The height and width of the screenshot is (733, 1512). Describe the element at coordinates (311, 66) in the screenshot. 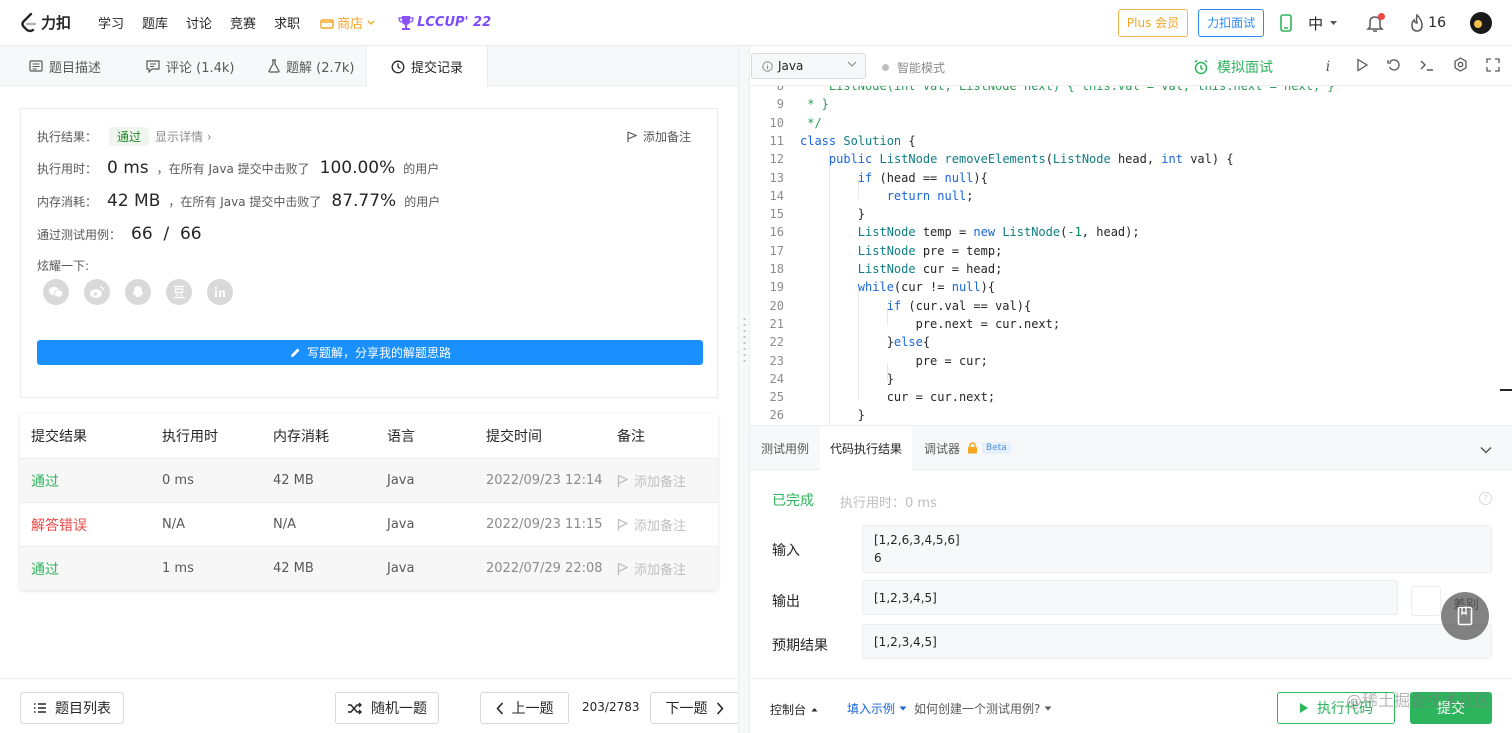

I see `tab-solutions: 题解 (2.7k)` at that location.